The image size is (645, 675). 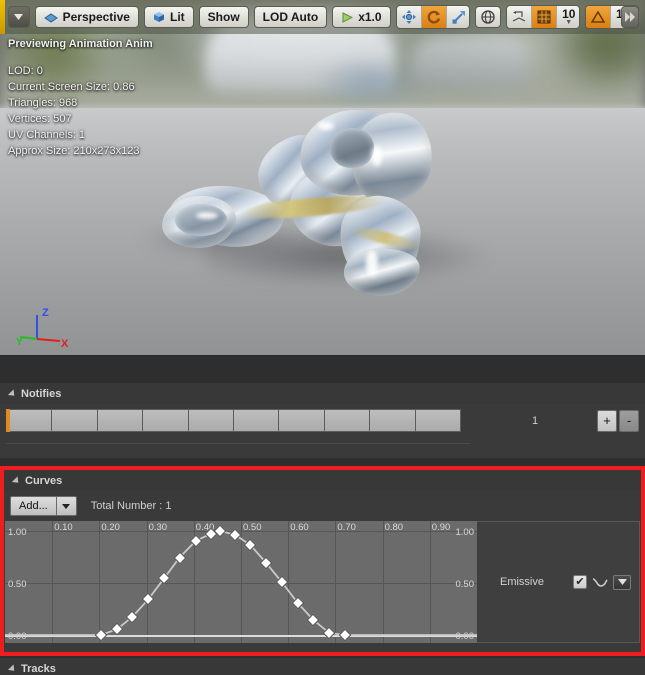 I want to click on curve-track-controls: Emissive ✔, so click(x=558, y=582).